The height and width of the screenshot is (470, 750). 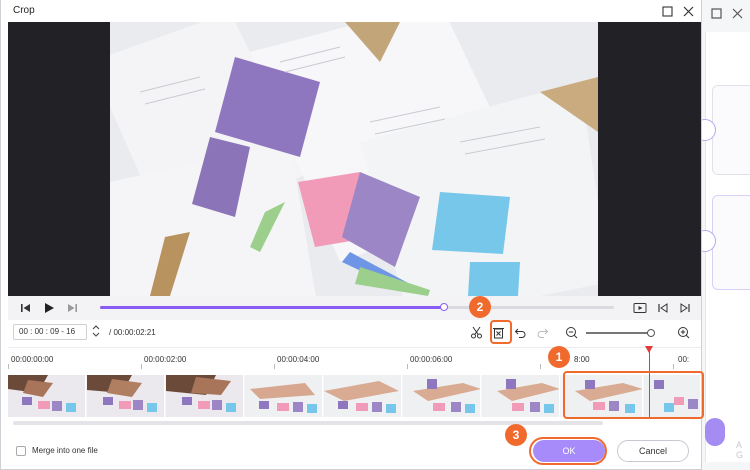 What do you see at coordinates (476, 332) in the screenshot?
I see `scissors-icon` at bounding box center [476, 332].